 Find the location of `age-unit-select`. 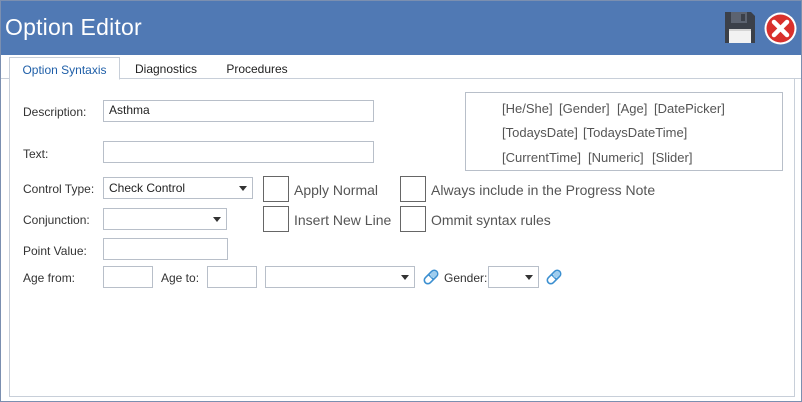

age-unit-select is located at coordinates (340, 277).